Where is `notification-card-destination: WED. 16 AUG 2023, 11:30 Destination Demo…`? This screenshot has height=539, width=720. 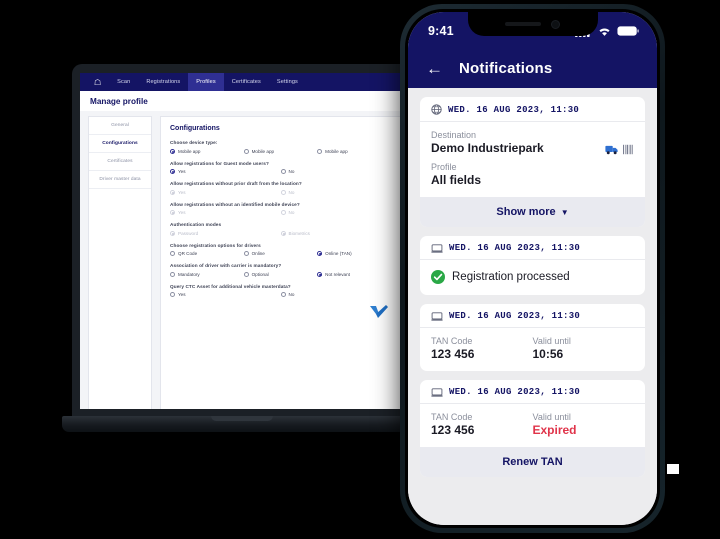 notification-card-destination: WED. 16 AUG 2023, 11:30 Destination Demo… is located at coordinates (532, 162).